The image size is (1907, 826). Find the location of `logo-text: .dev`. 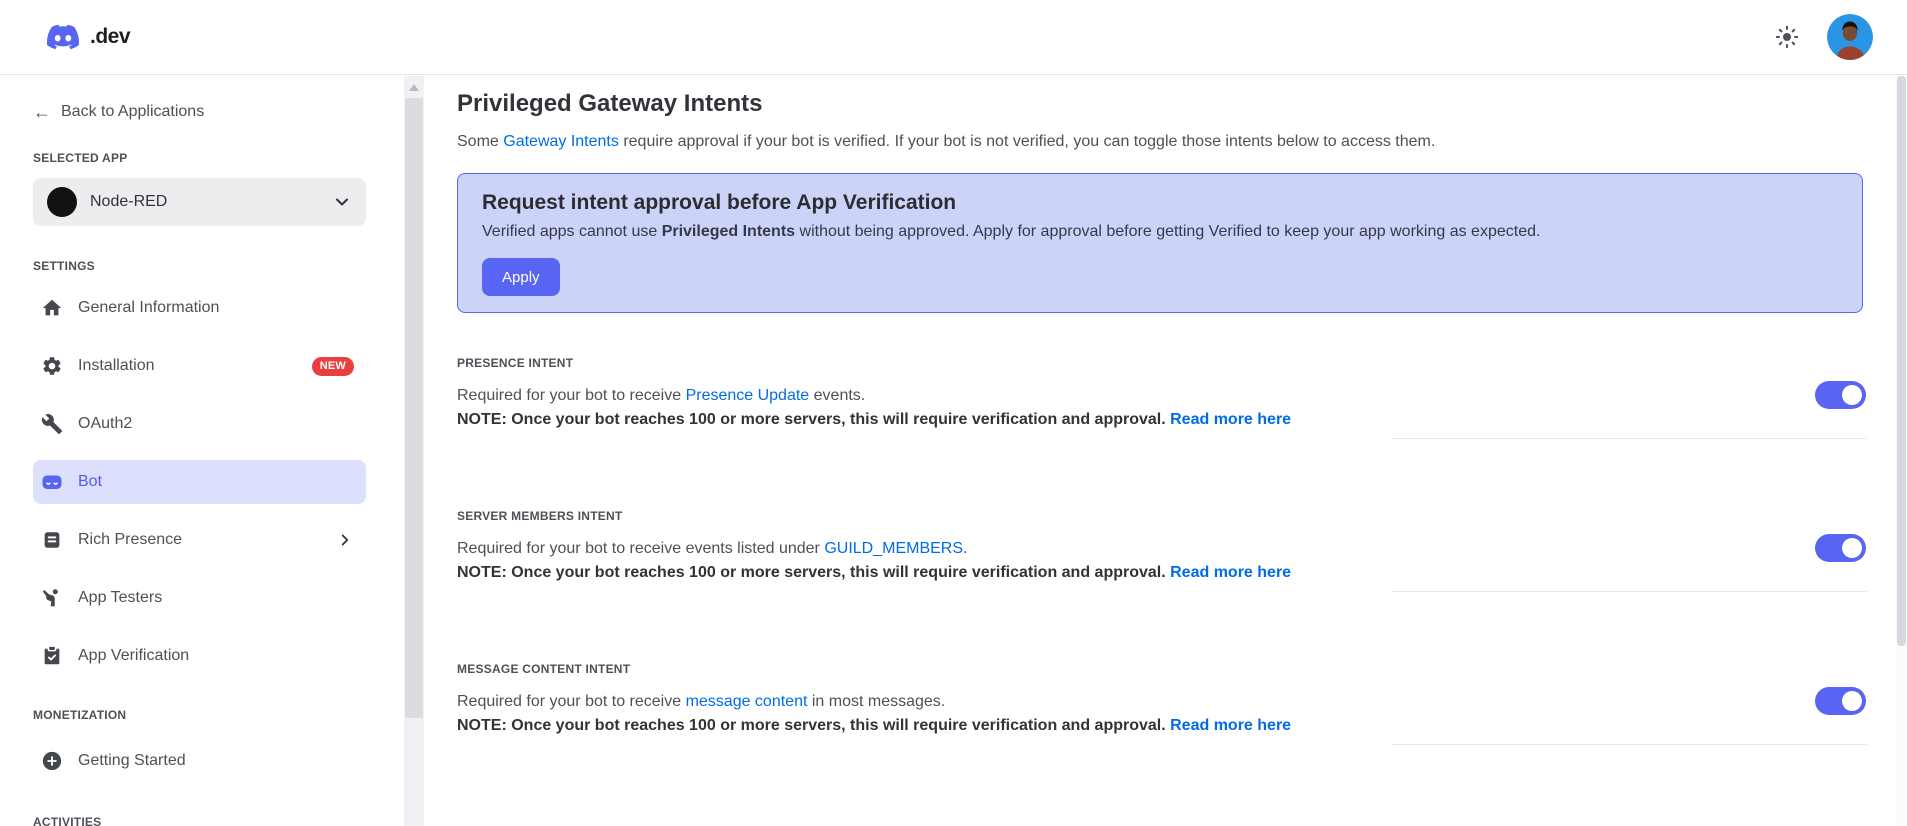

logo-text: .dev is located at coordinates (110, 36).